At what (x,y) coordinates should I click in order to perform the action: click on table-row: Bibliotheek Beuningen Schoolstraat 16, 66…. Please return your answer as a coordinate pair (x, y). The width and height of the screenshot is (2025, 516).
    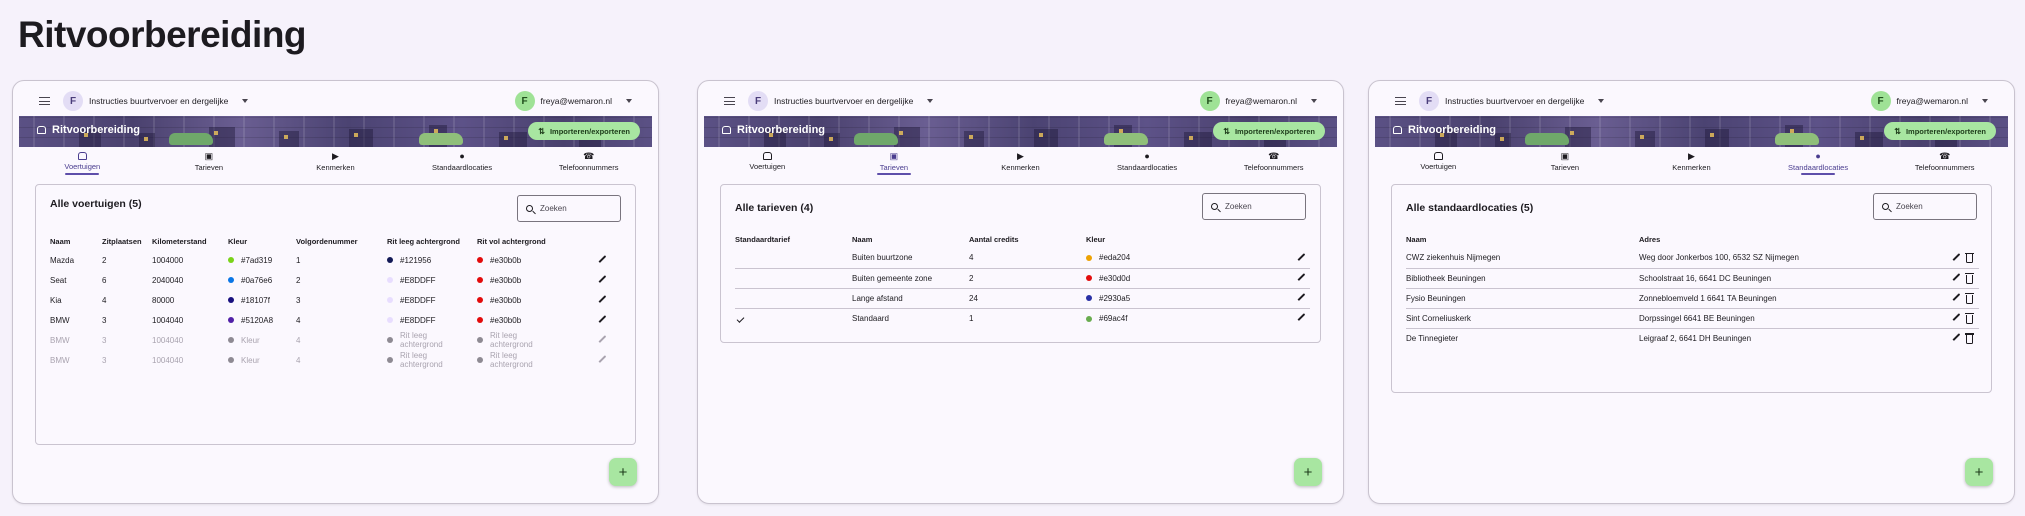
    Looking at the image, I should click on (1692, 278).